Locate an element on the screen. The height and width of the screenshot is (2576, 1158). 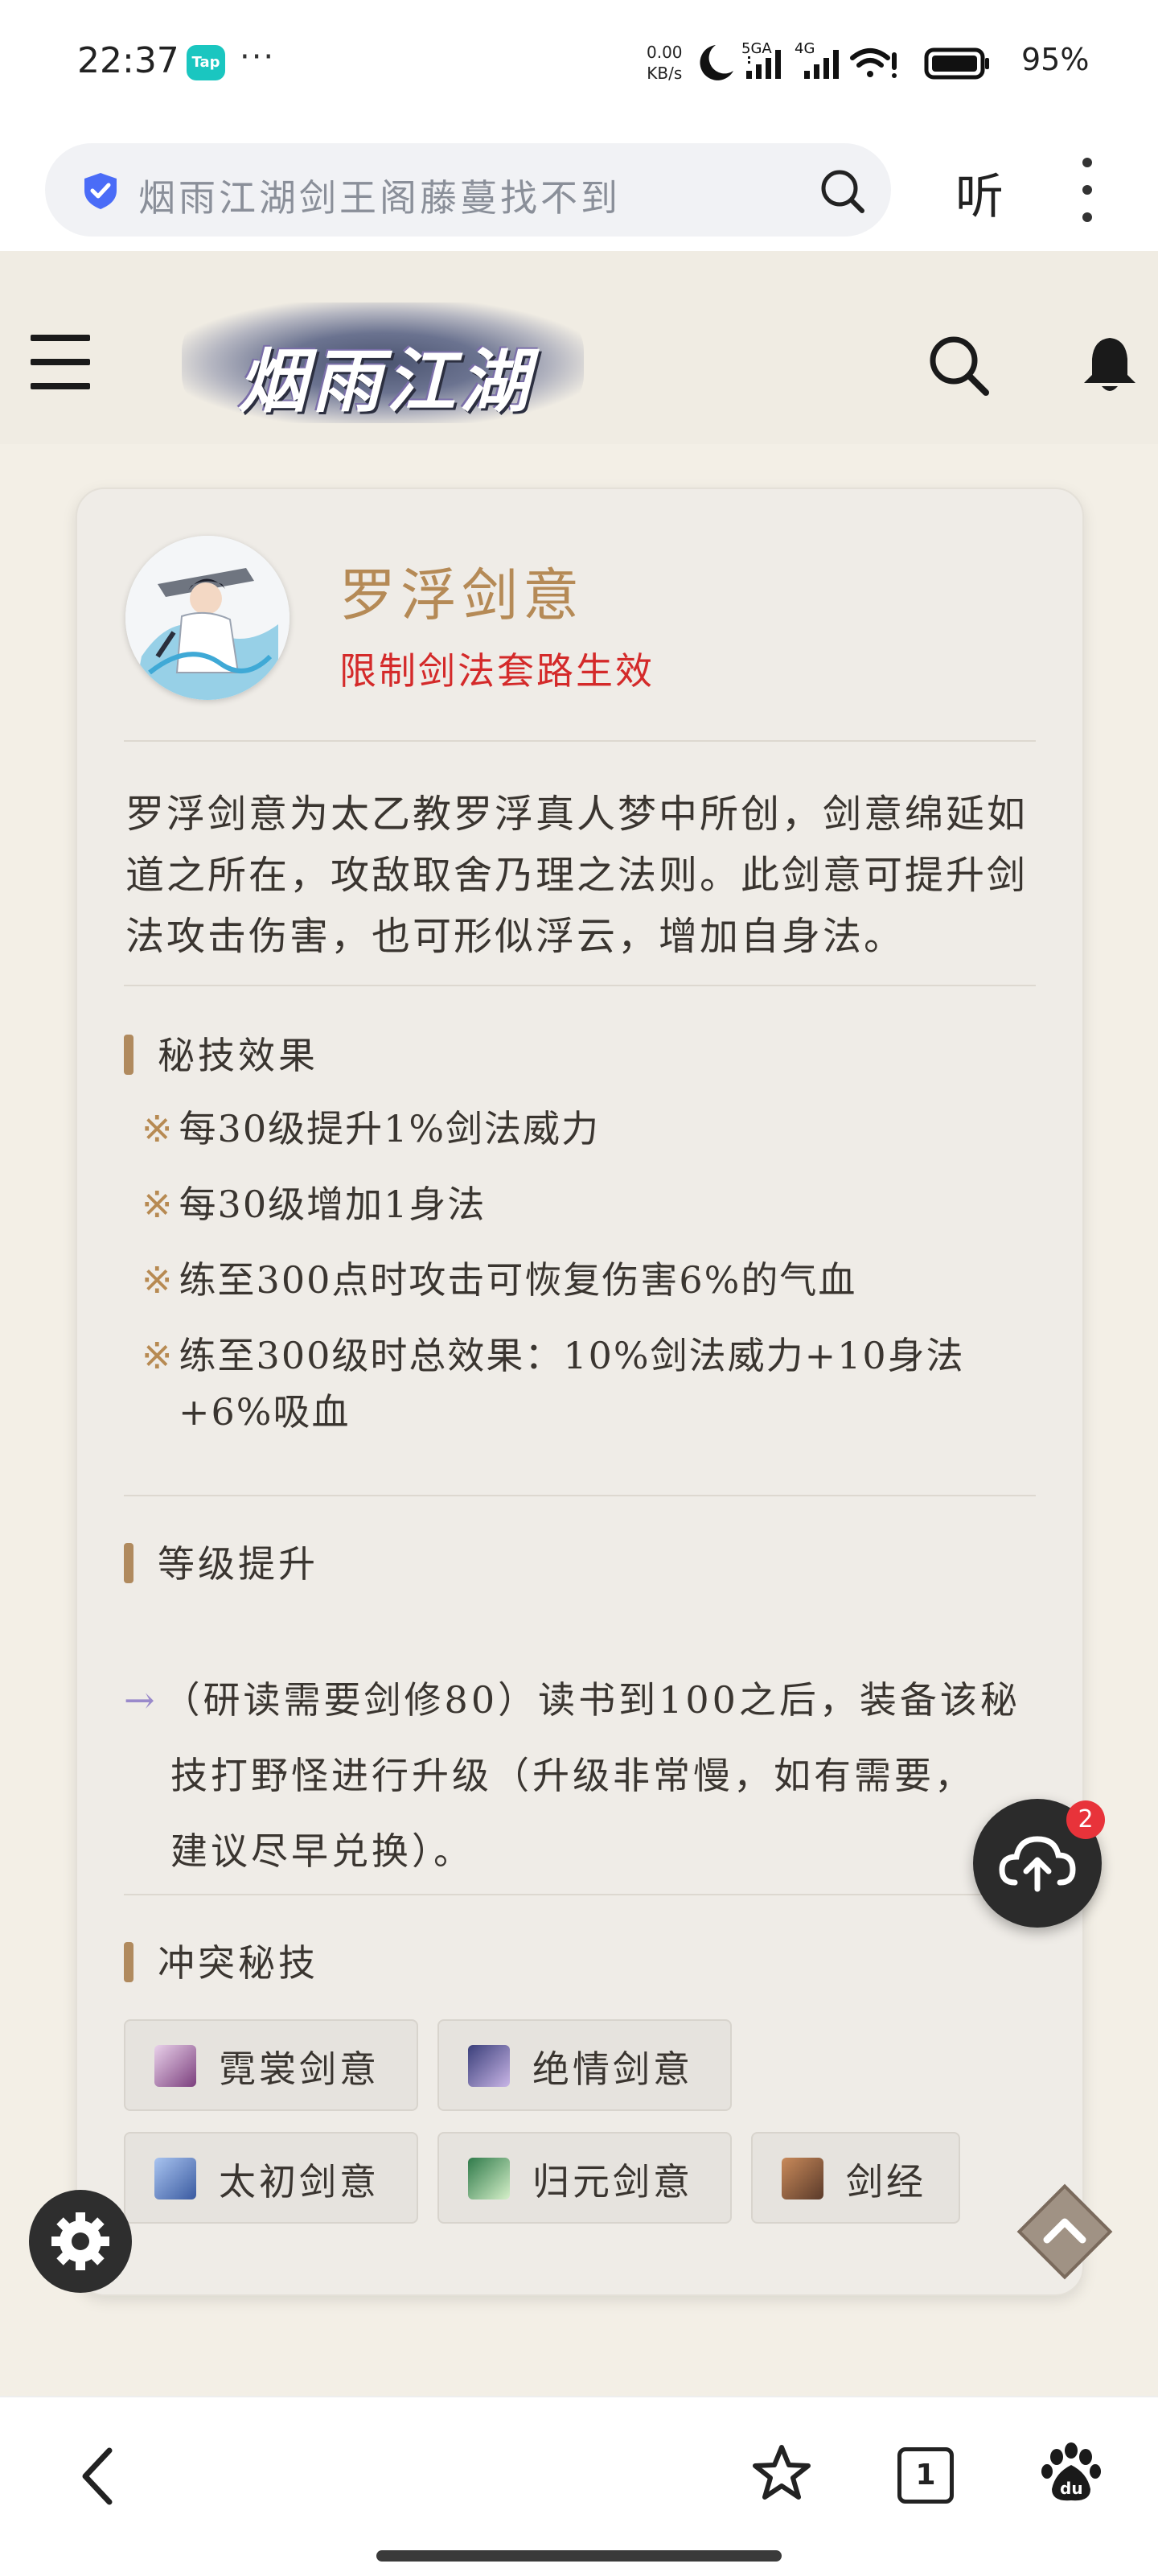
site-logo: 烟雨江湖 is located at coordinates (383, 362).